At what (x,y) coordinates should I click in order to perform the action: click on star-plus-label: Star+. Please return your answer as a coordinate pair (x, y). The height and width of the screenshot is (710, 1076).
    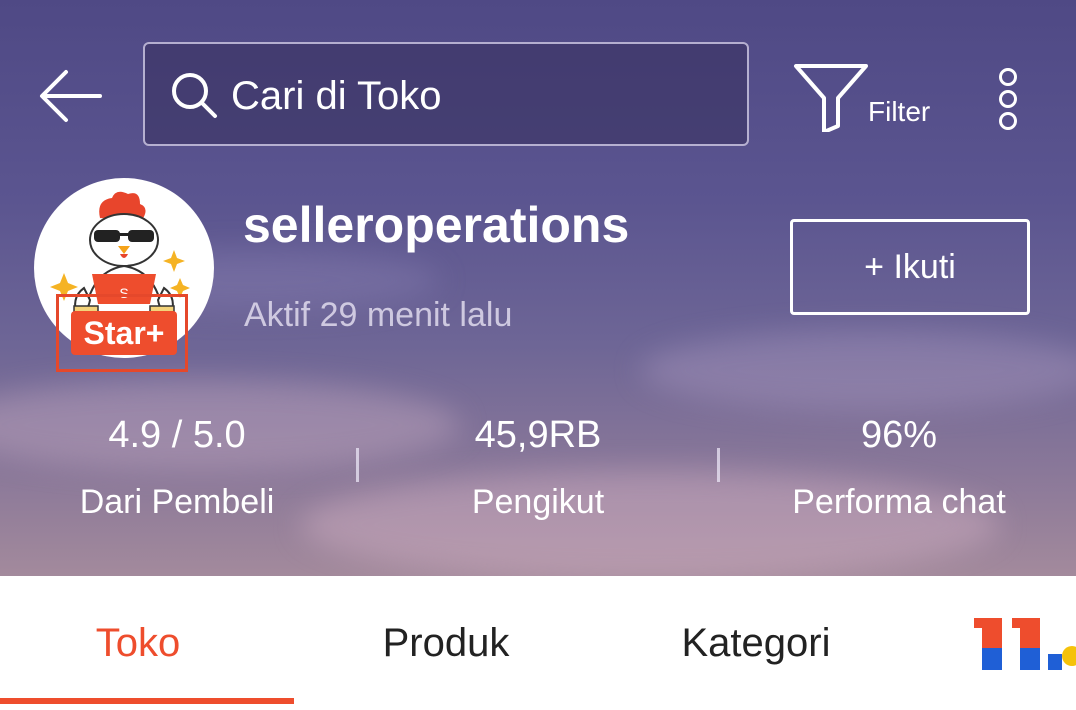
    Looking at the image, I should click on (124, 333).